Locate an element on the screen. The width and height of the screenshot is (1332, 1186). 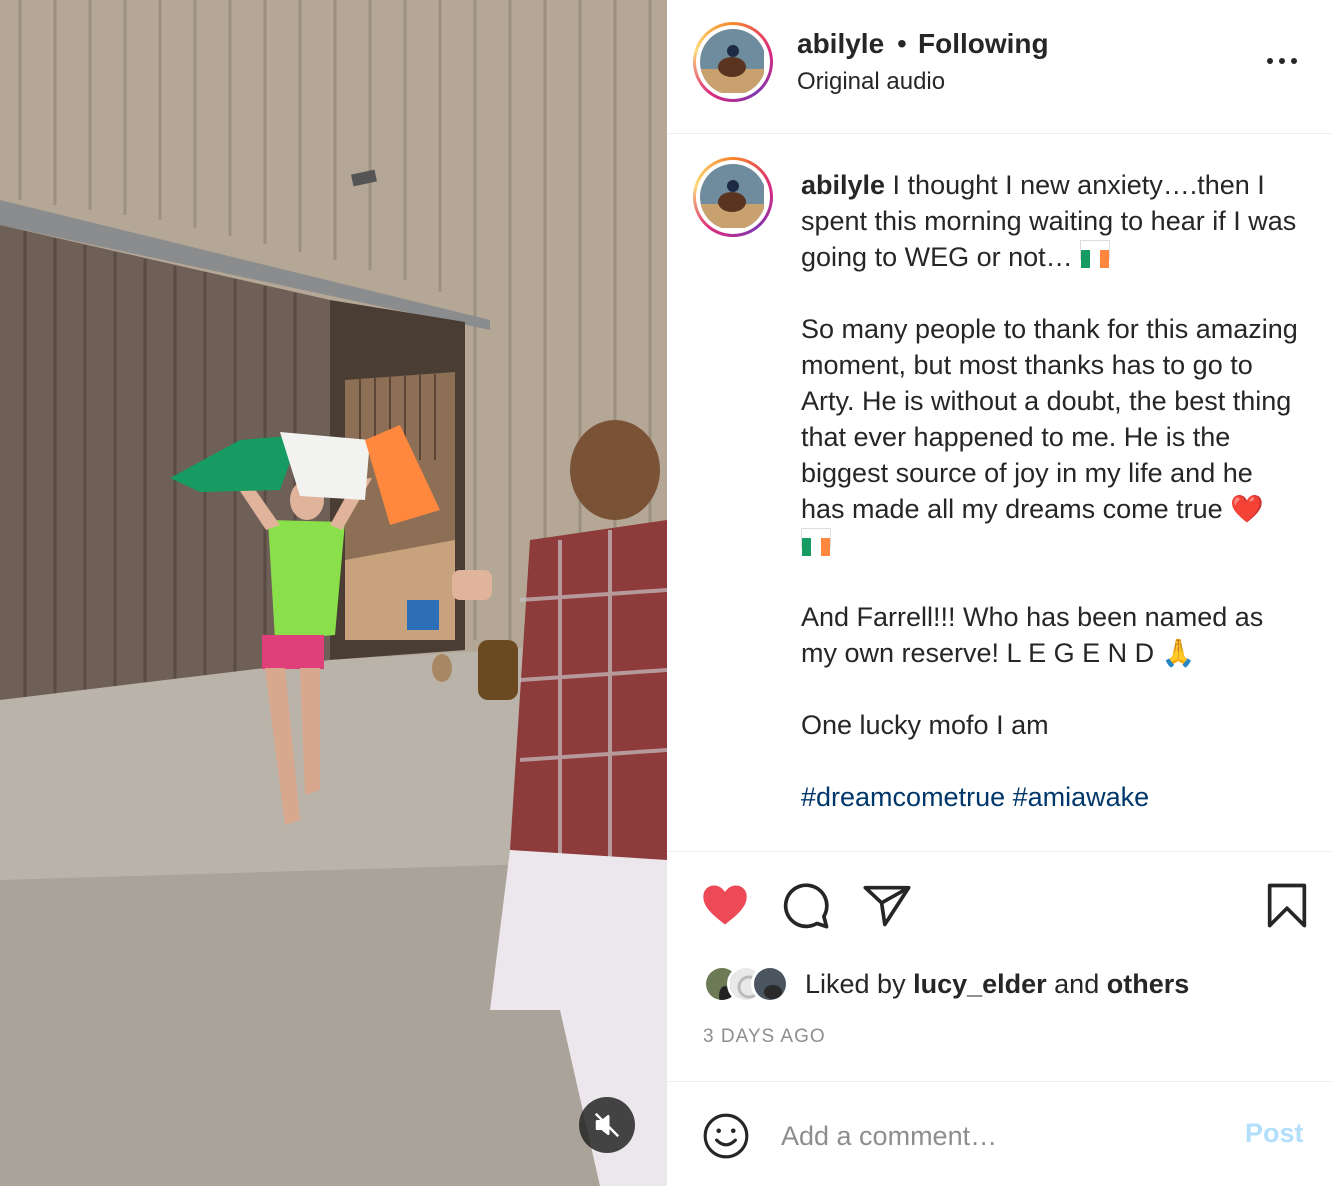
hashtag-link: #amiawake is located at coordinates (1081, 797).